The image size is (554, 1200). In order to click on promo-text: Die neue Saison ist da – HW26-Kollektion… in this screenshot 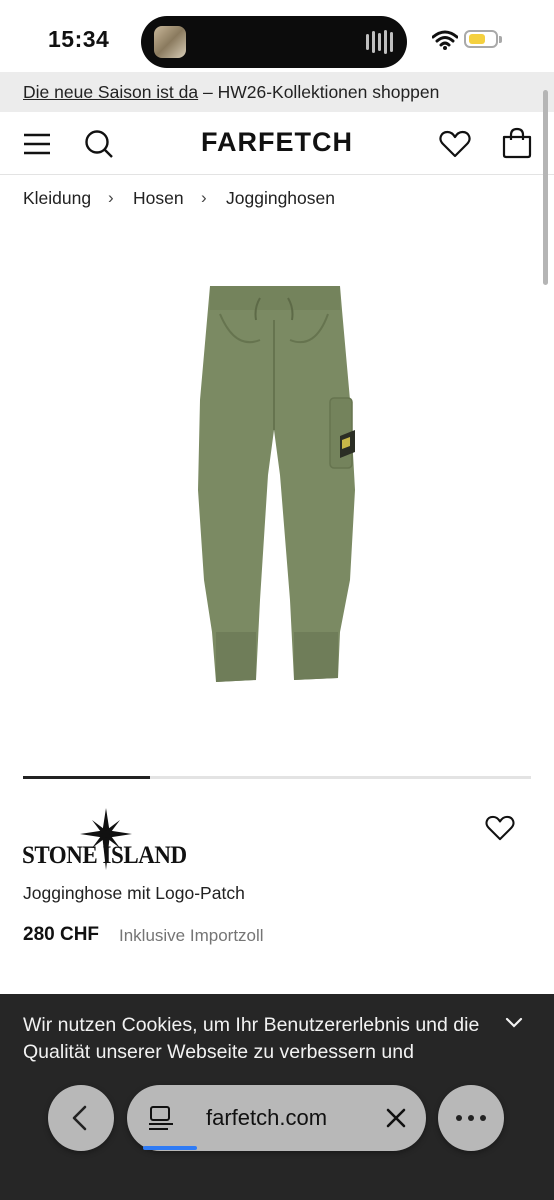, I will do `click(231, 92)`.